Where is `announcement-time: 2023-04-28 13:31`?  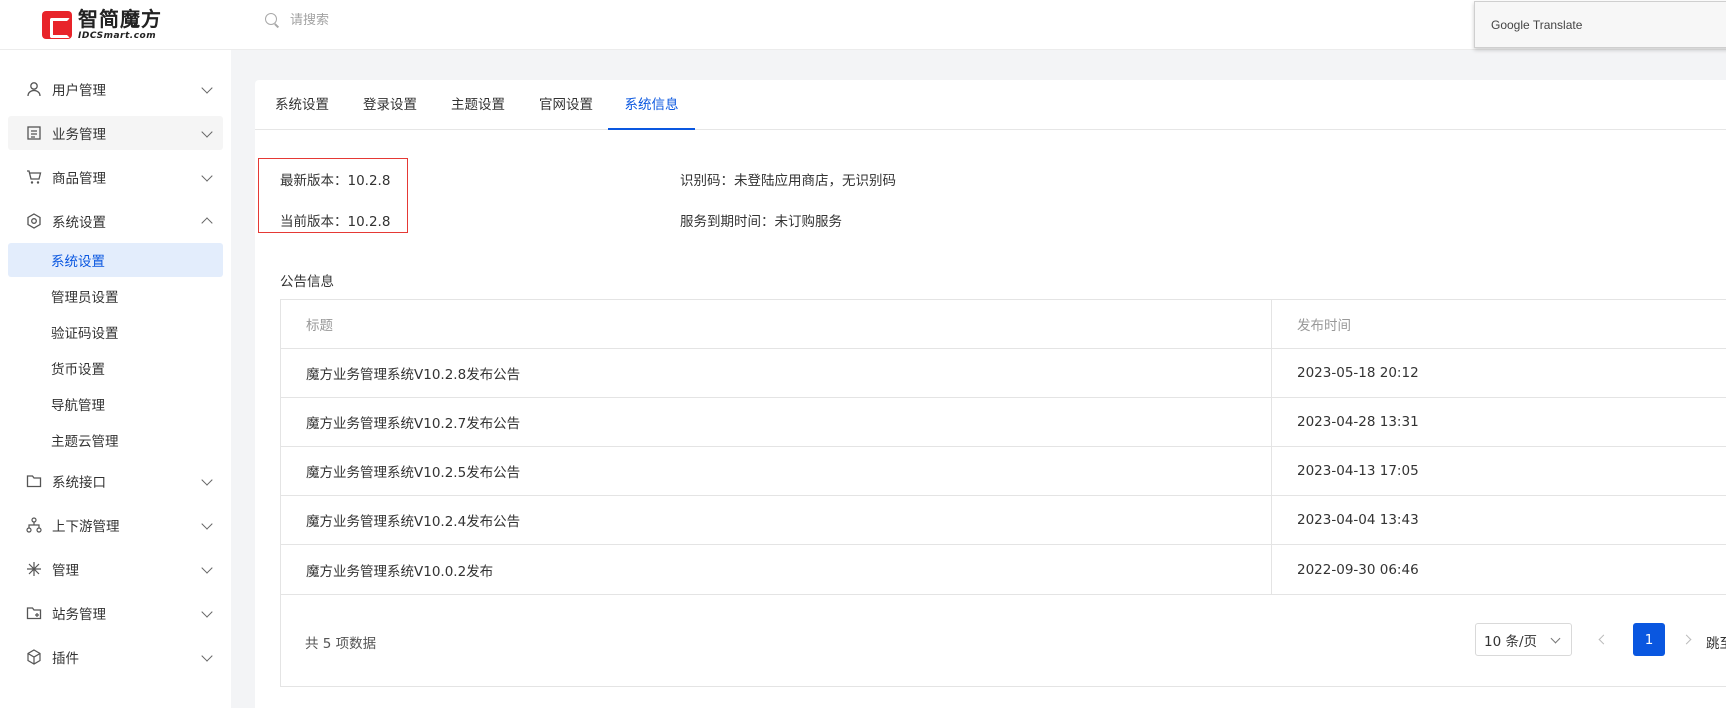
announcement-time: 2023-04-28 13:31 is located at coordinates (1358, 422).